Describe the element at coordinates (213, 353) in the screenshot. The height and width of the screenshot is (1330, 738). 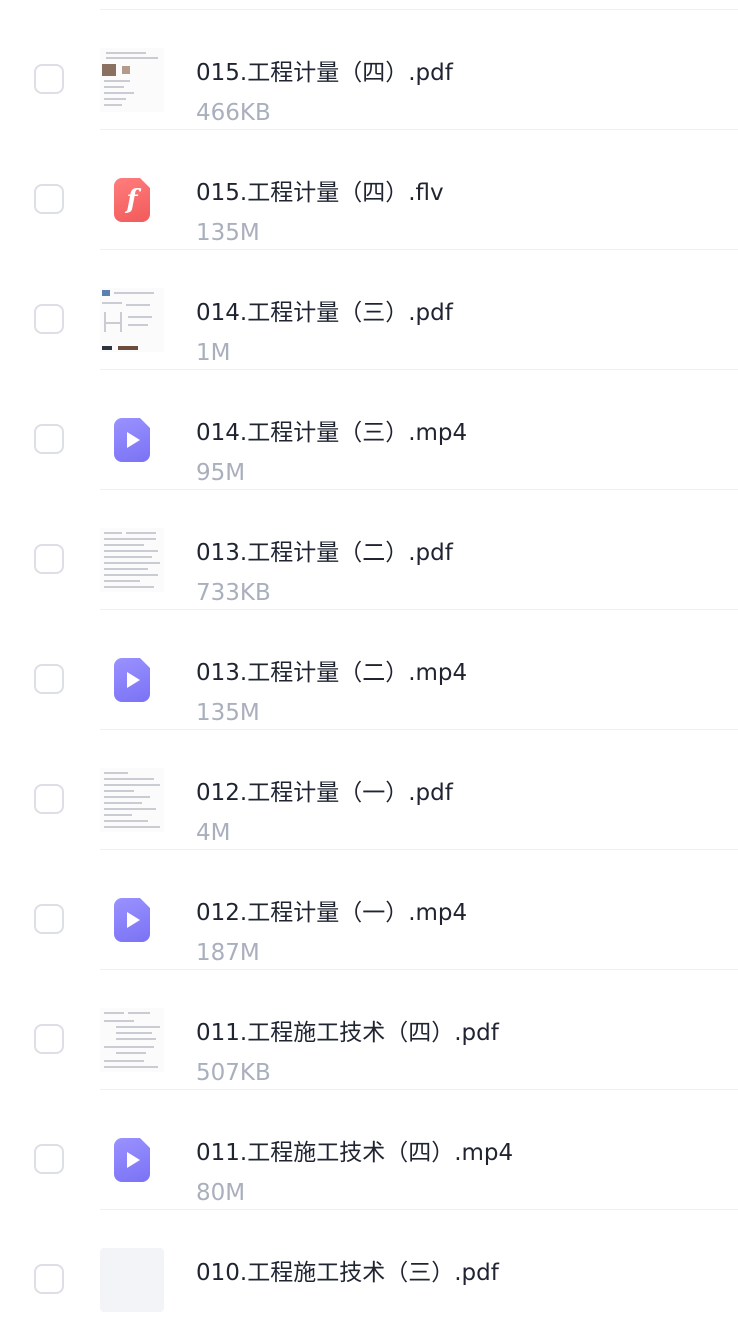
I see `file-size: 1M` at that location.